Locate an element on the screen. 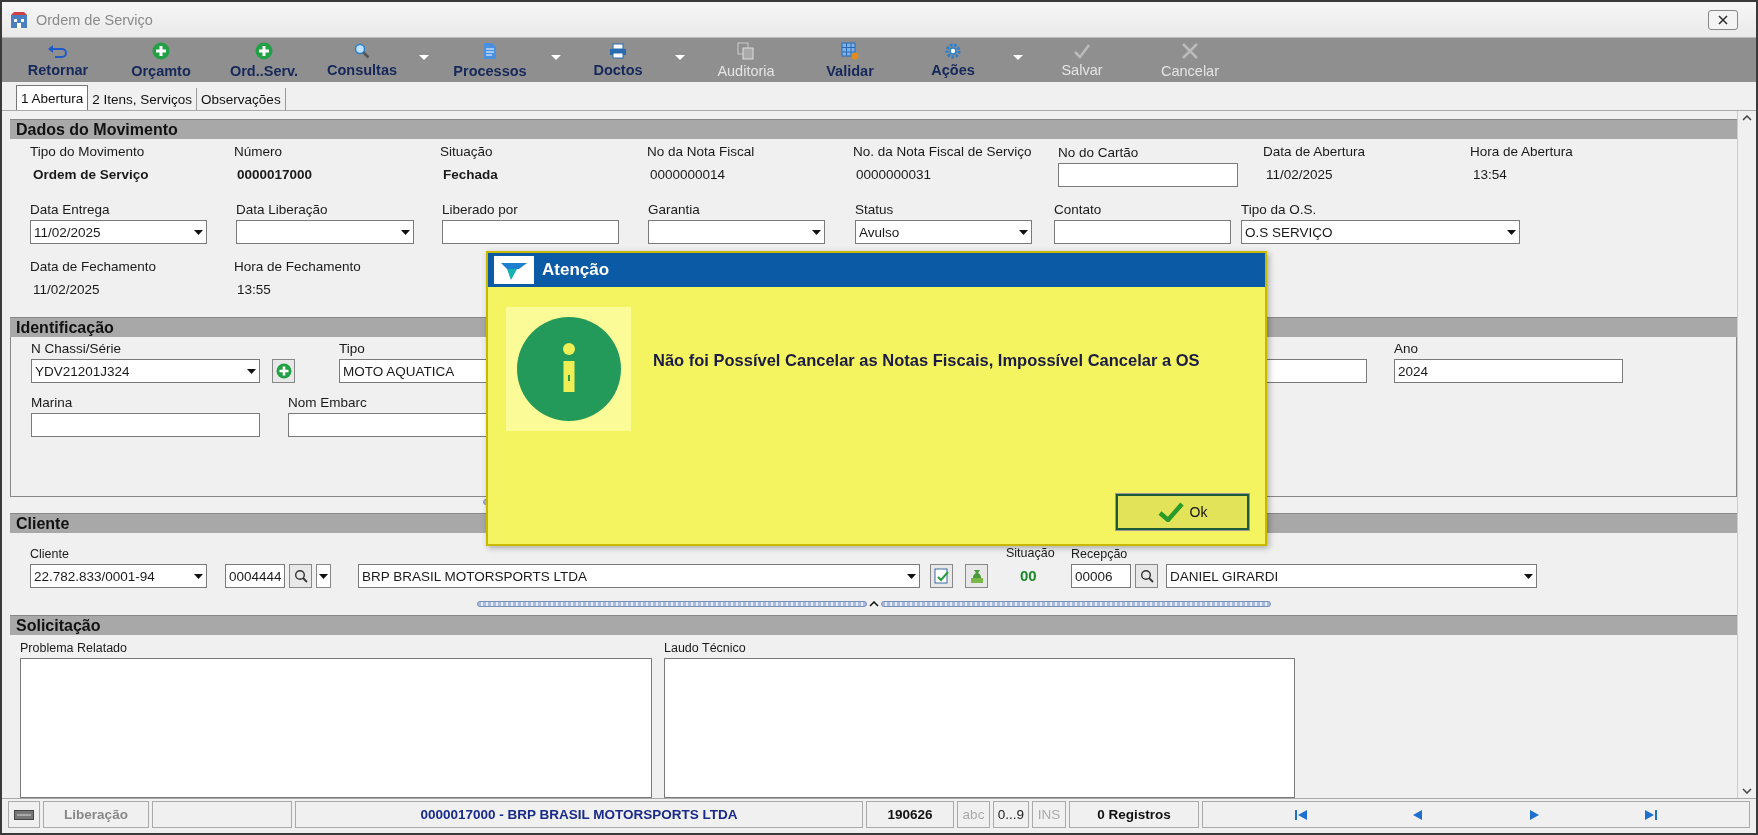  first-record-icon is located at coordinates (1301, 814).